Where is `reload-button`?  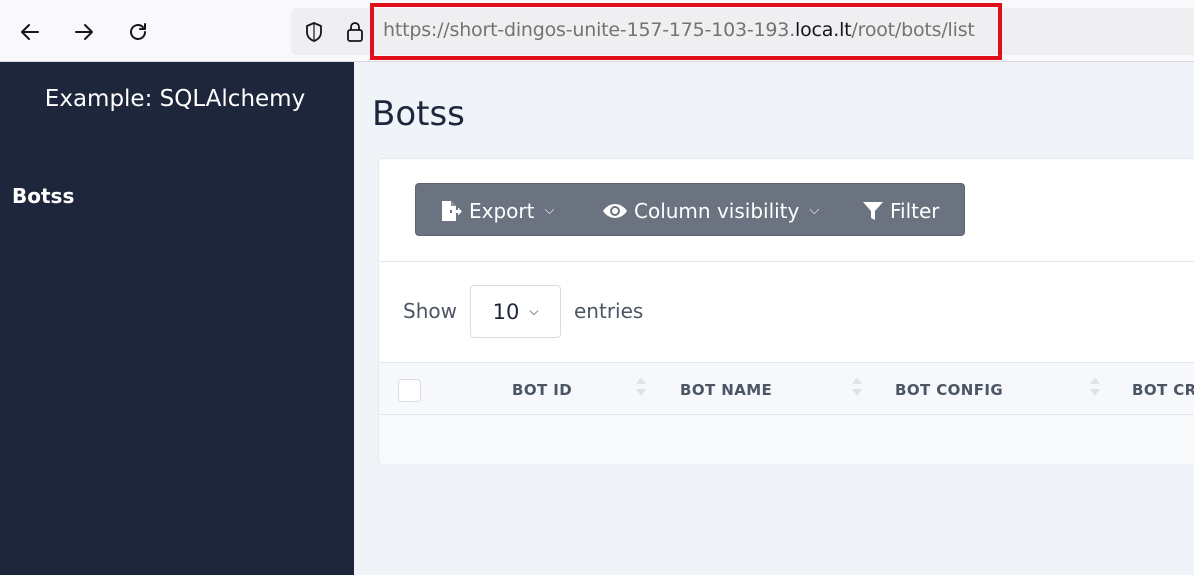
reload-button is located at coordinates (138, 32).